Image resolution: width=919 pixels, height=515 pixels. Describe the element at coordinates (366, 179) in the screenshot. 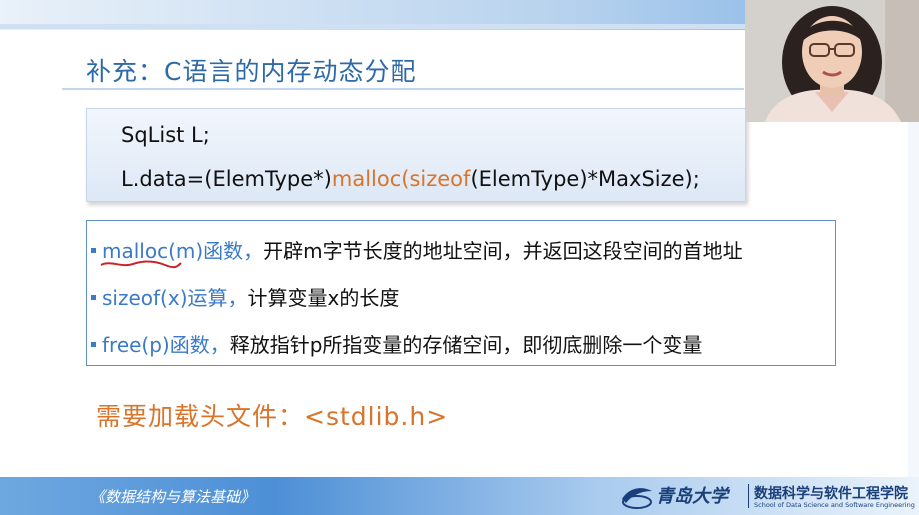

I see `code-keyword-malloc: malloc` at that location.